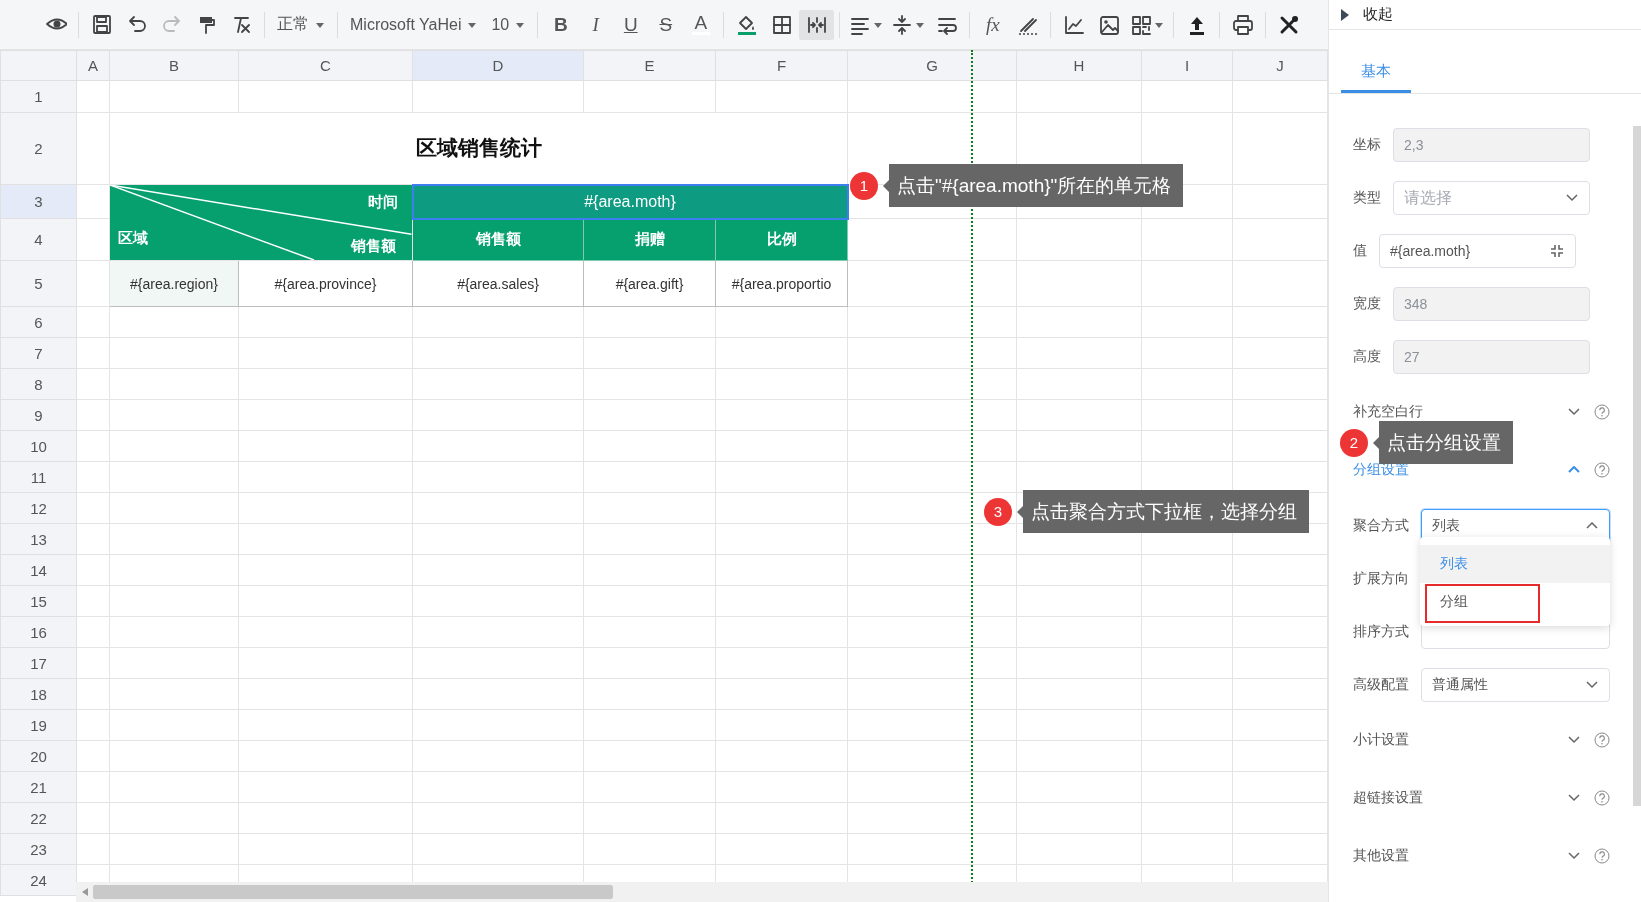  What do you see at coordinates (301, 24) in the screenshot?
I see `style-dropdown: 正常` at bounding box center [301, 24].